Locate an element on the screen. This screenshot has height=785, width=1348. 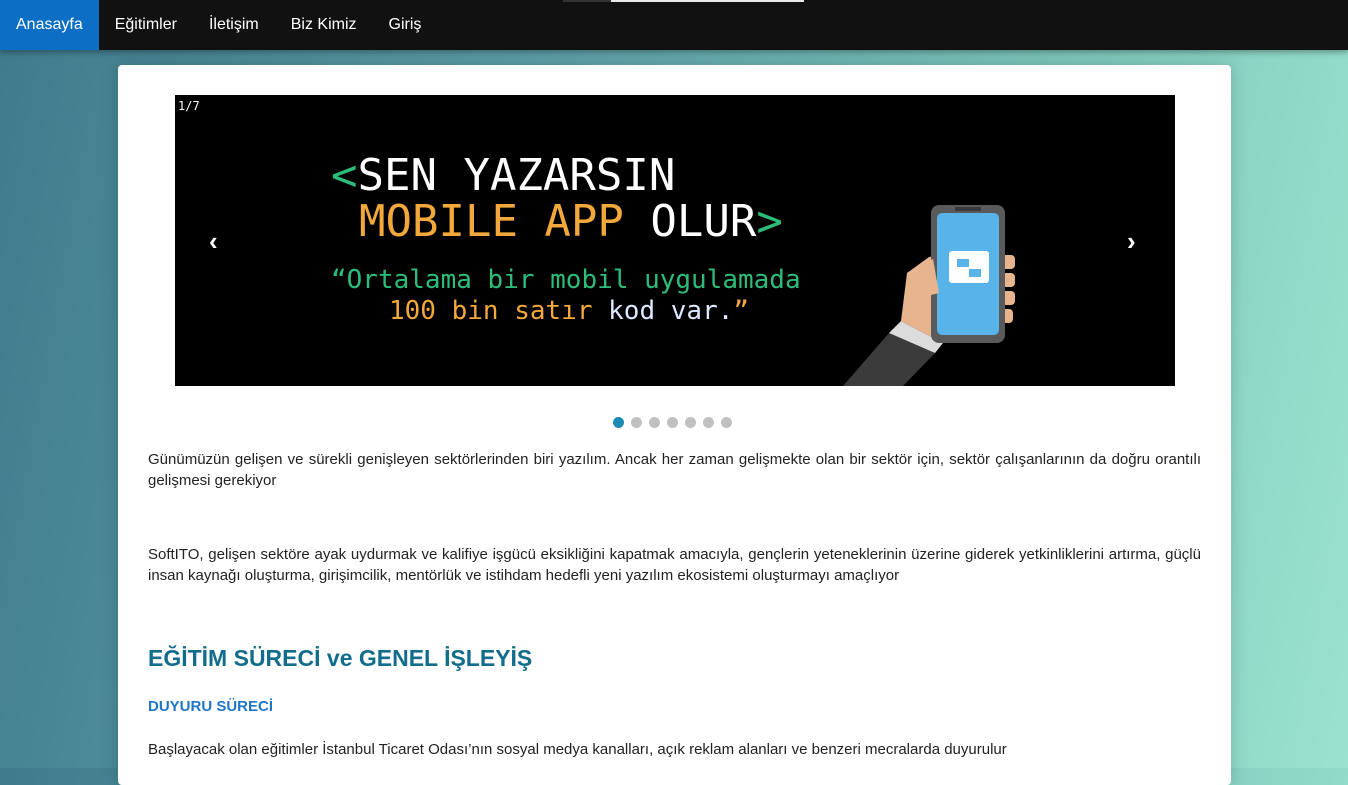
quote-line2-a: 100 bin satır is located at coordinates (499, 311).